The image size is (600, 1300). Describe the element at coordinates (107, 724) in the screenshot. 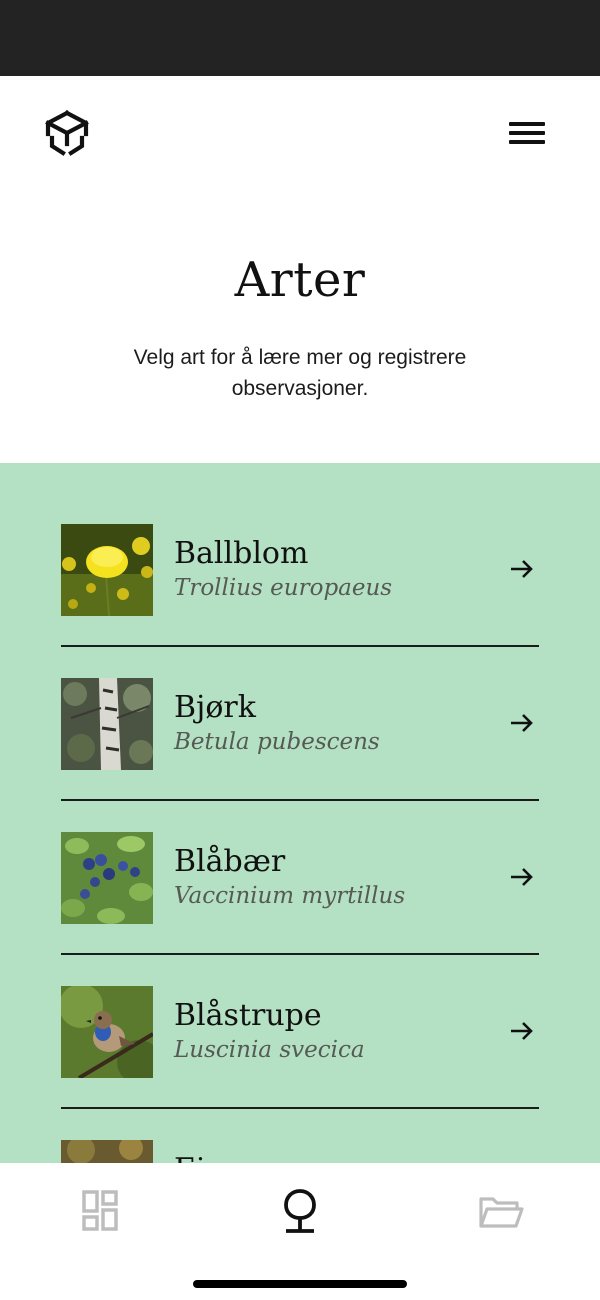

I see `birch-tree-photo` at that location.